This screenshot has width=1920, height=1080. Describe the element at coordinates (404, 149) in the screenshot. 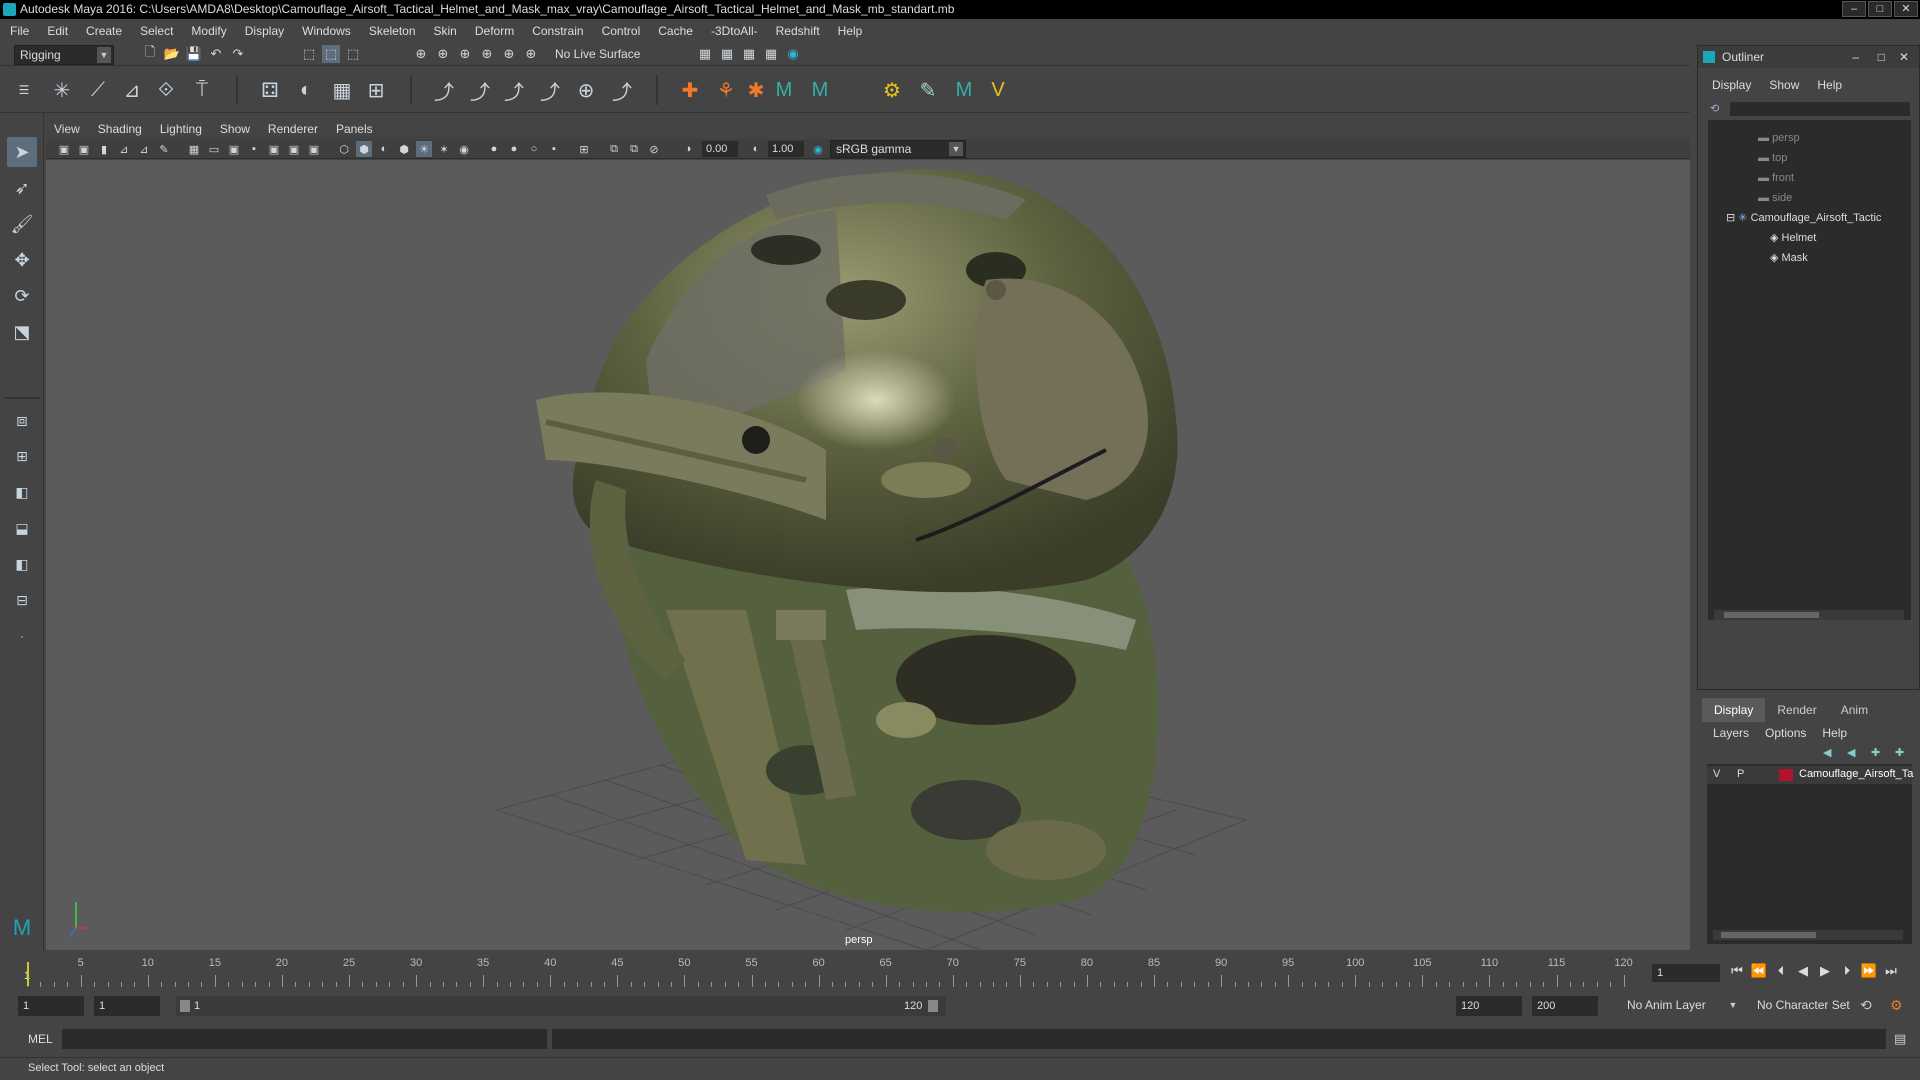

I see `textured-icon: ⬢` at that location.